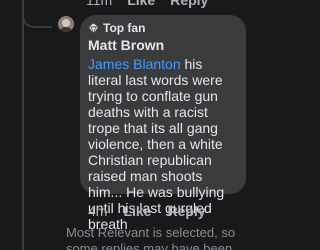 This screenshot has width=320, height=250. What do you see at coordinates (23, 125) in the screenshot?
I see `thread-line` at bounding box center [23, 125].